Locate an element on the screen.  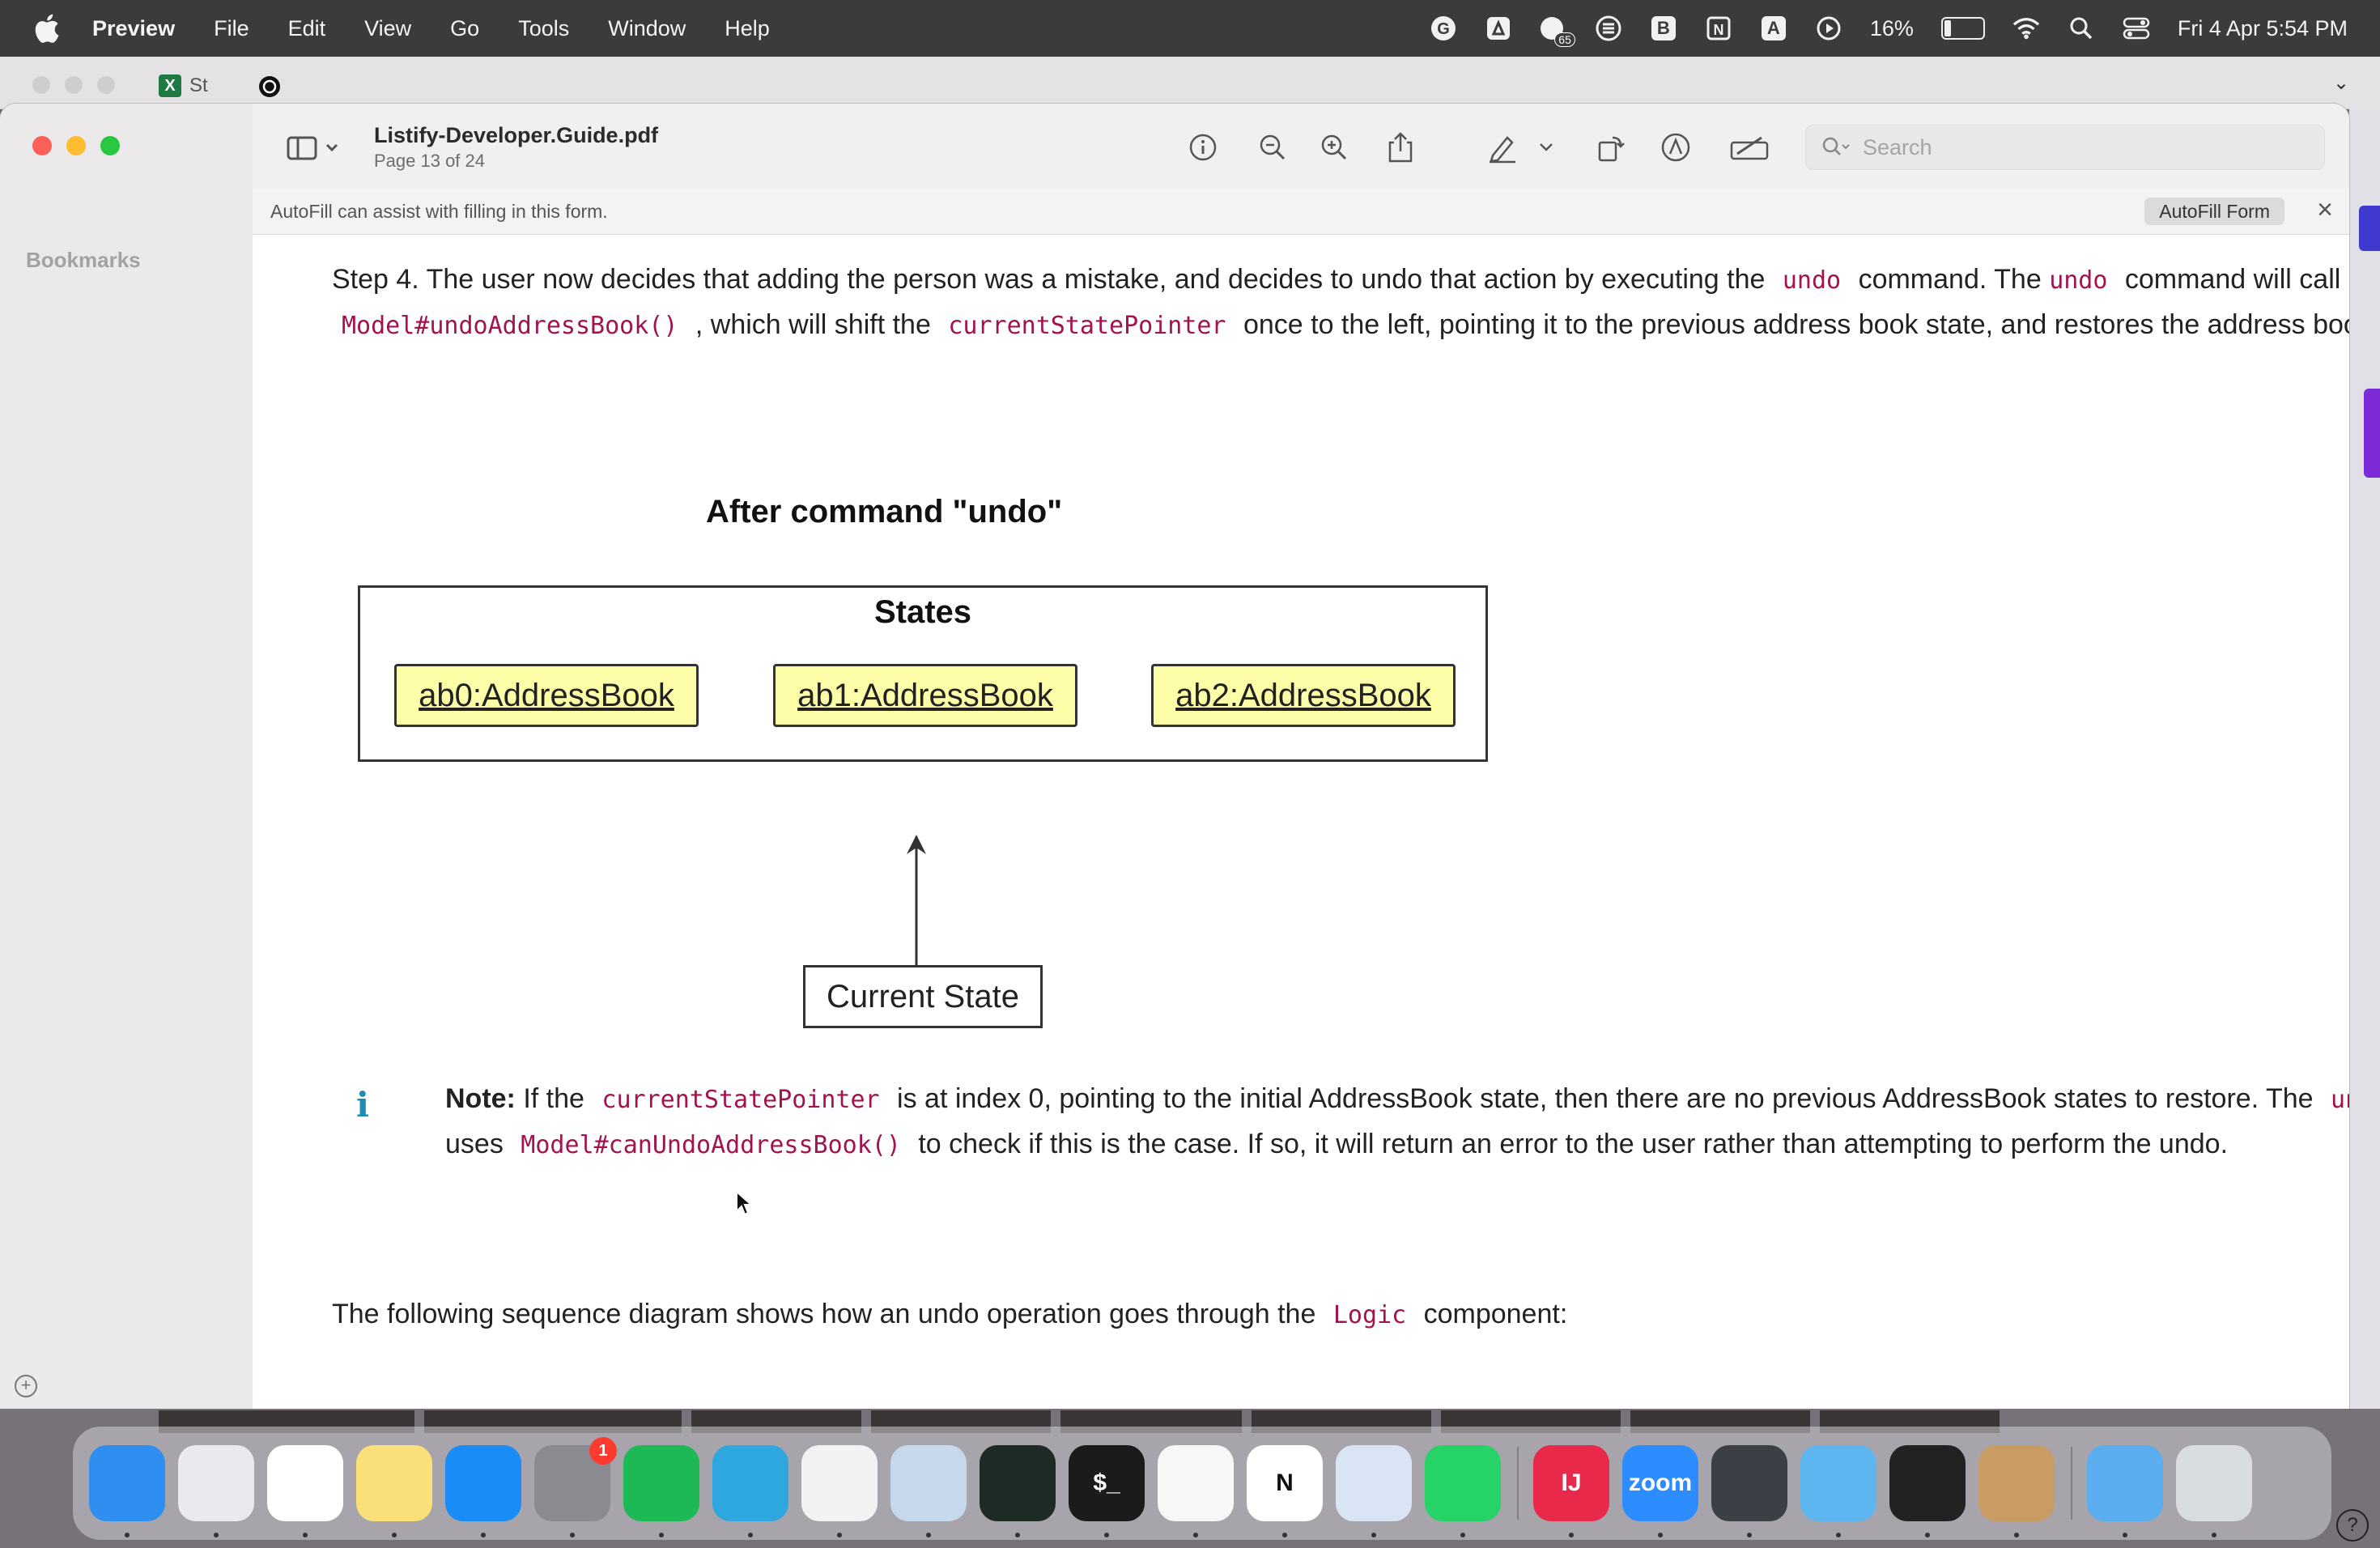
battery-icon is located at coordinates (1963, 29).